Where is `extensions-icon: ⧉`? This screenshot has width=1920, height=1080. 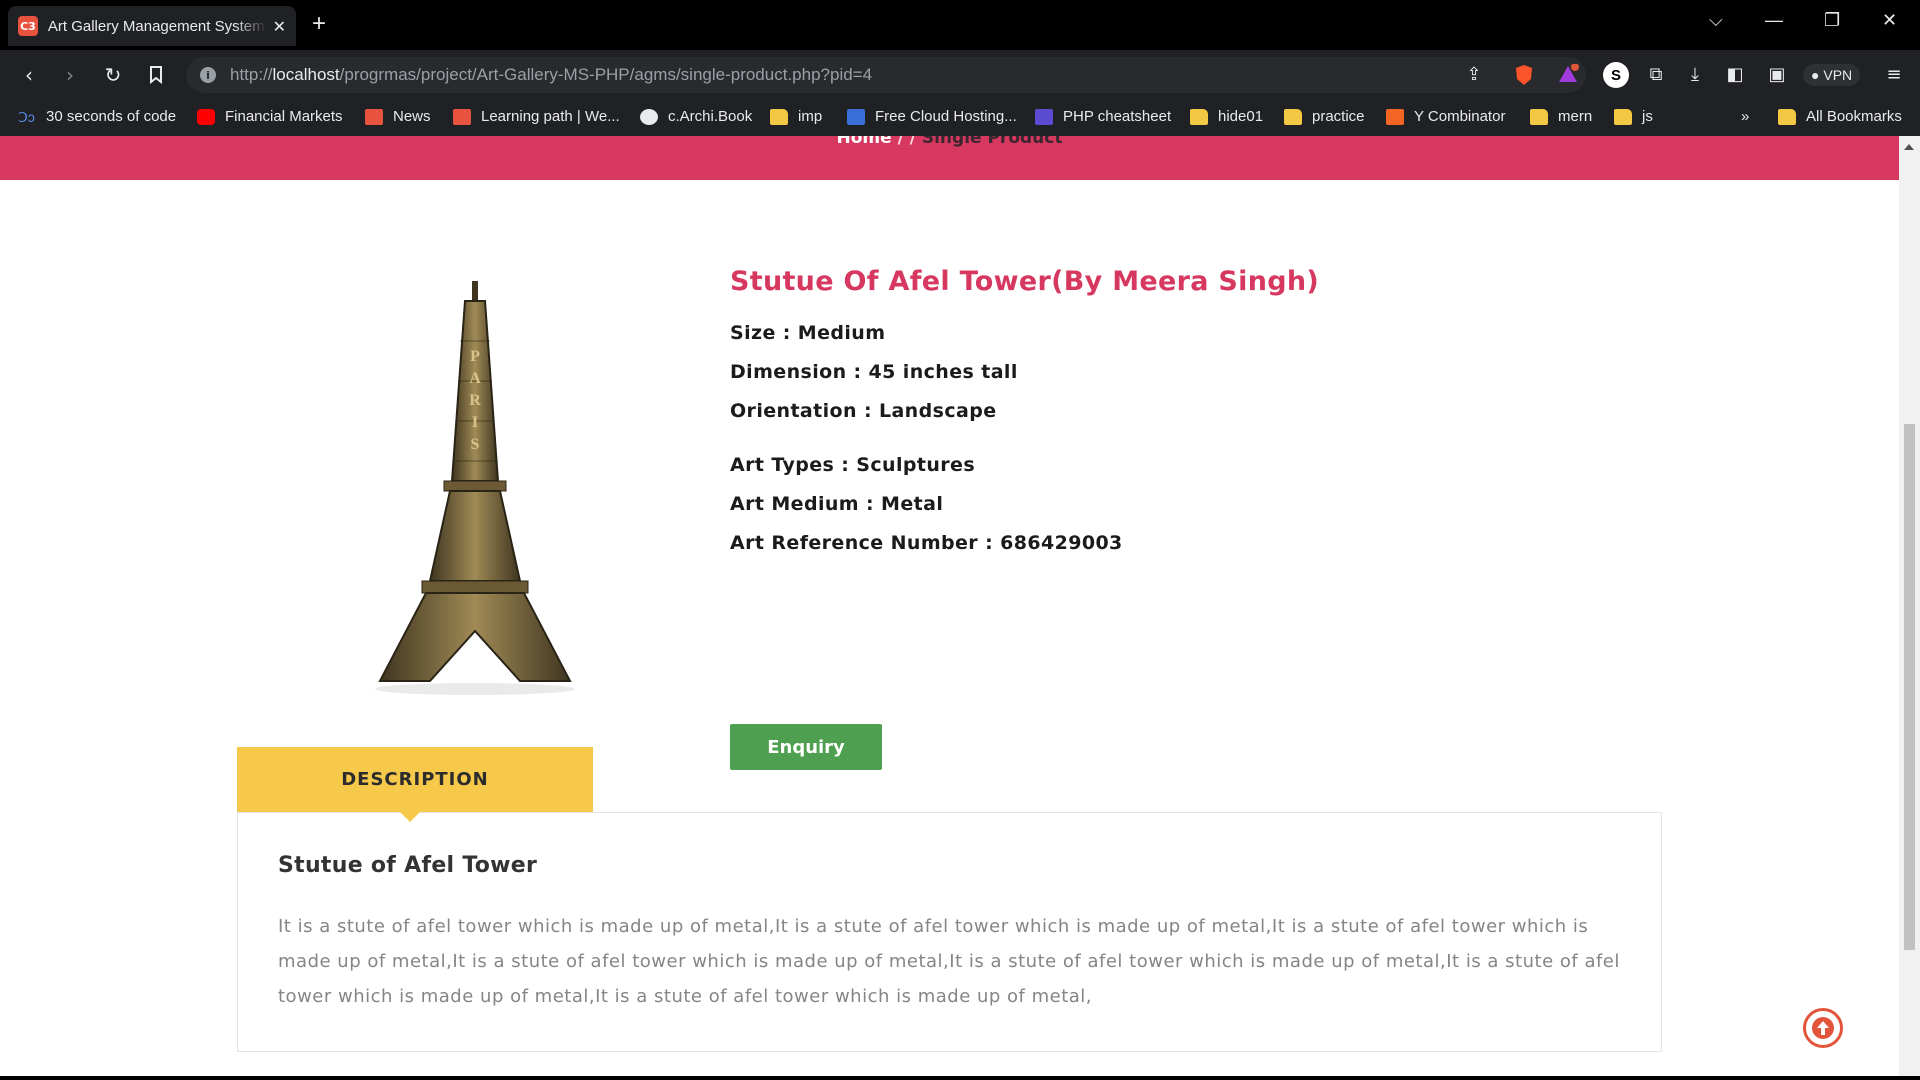 extensions-icon: ⧉ is located at coordinates (1656, 75).